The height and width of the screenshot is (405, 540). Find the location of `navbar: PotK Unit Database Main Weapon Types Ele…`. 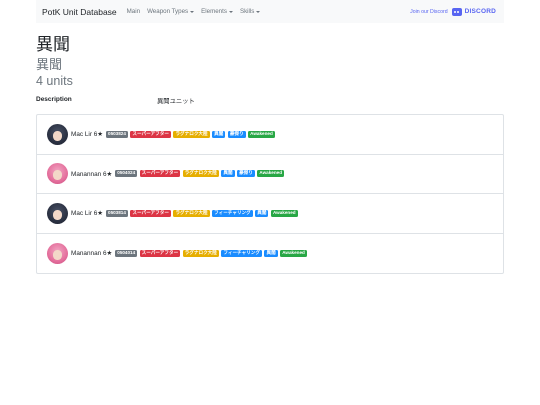

navbar: PotK Unit Database Main Weapon Types Ele… is located at coordinates (270, 11).